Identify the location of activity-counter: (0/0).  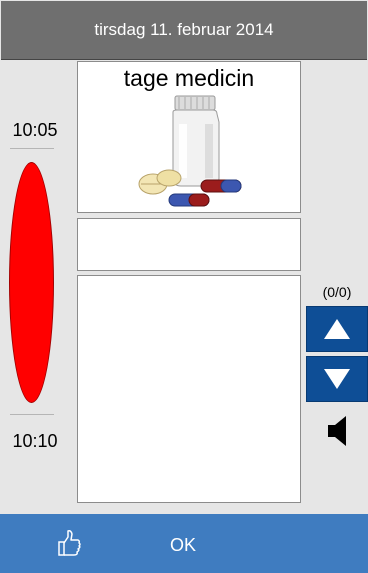
(337, 292).